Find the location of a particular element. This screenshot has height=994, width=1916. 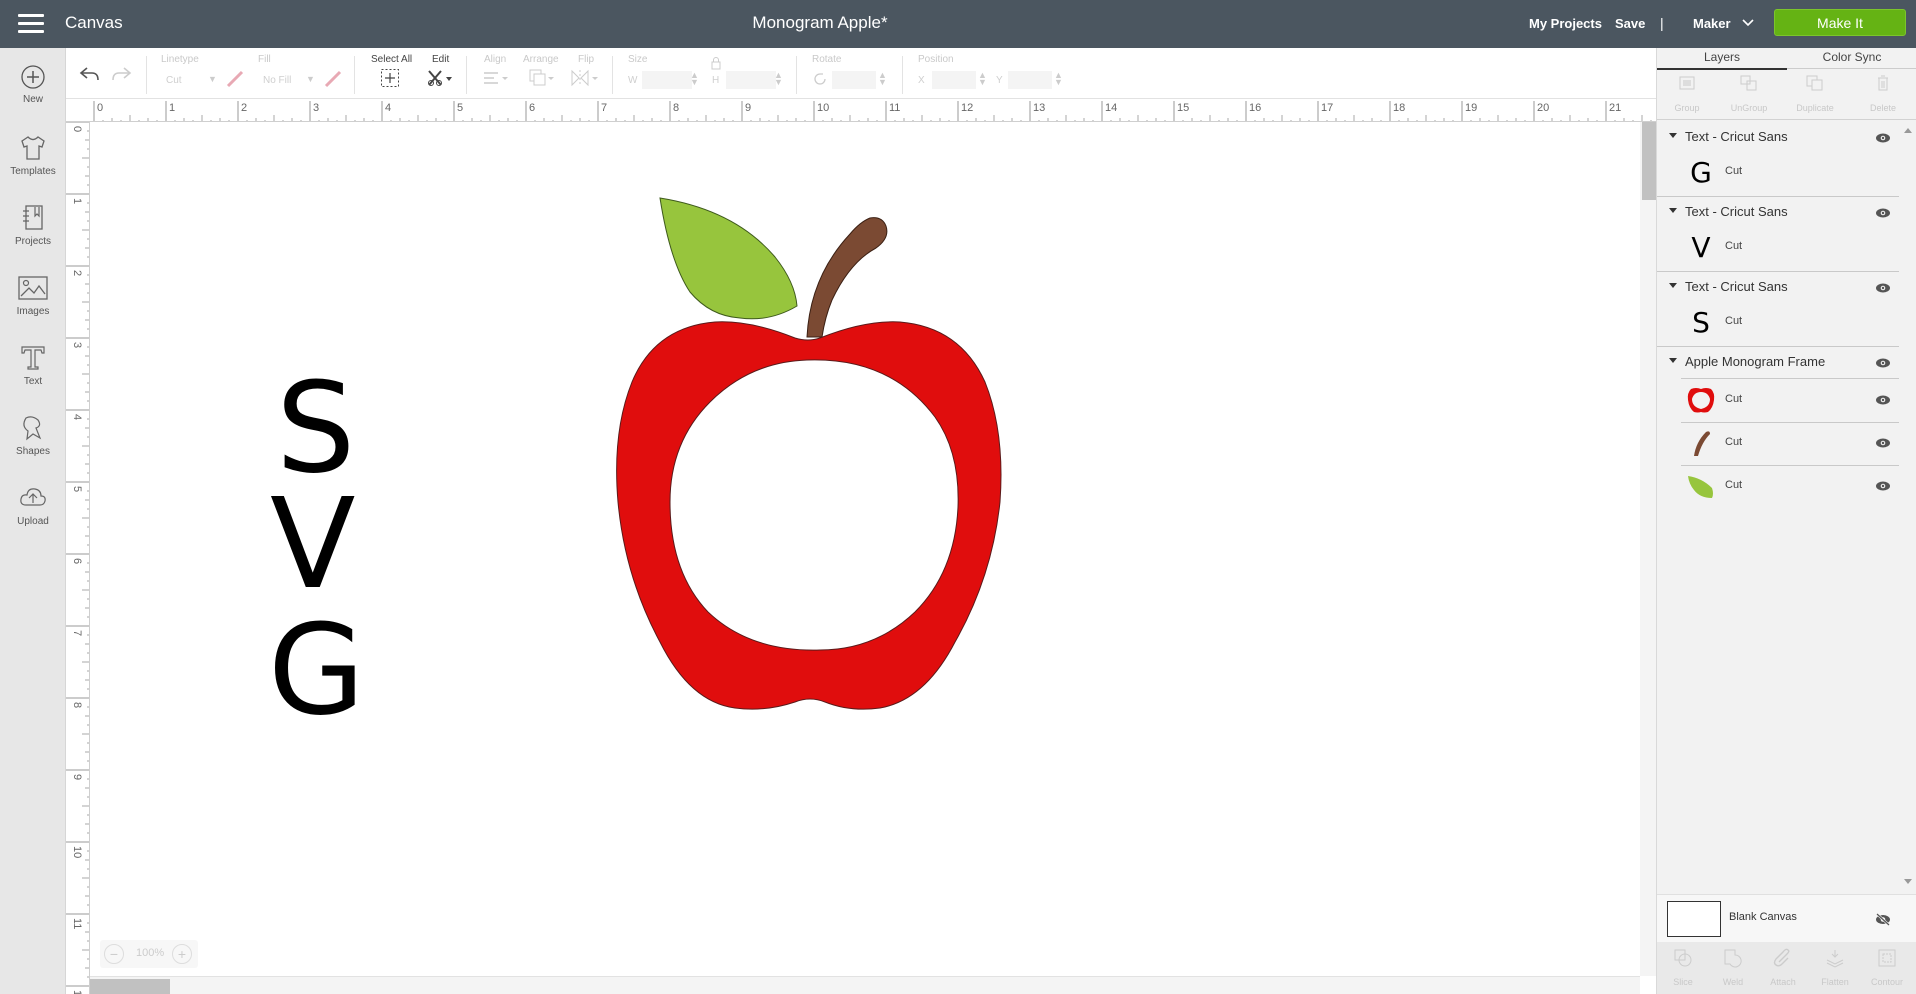

vertical-scroll-thumb is located at coordinates (1649, 161).